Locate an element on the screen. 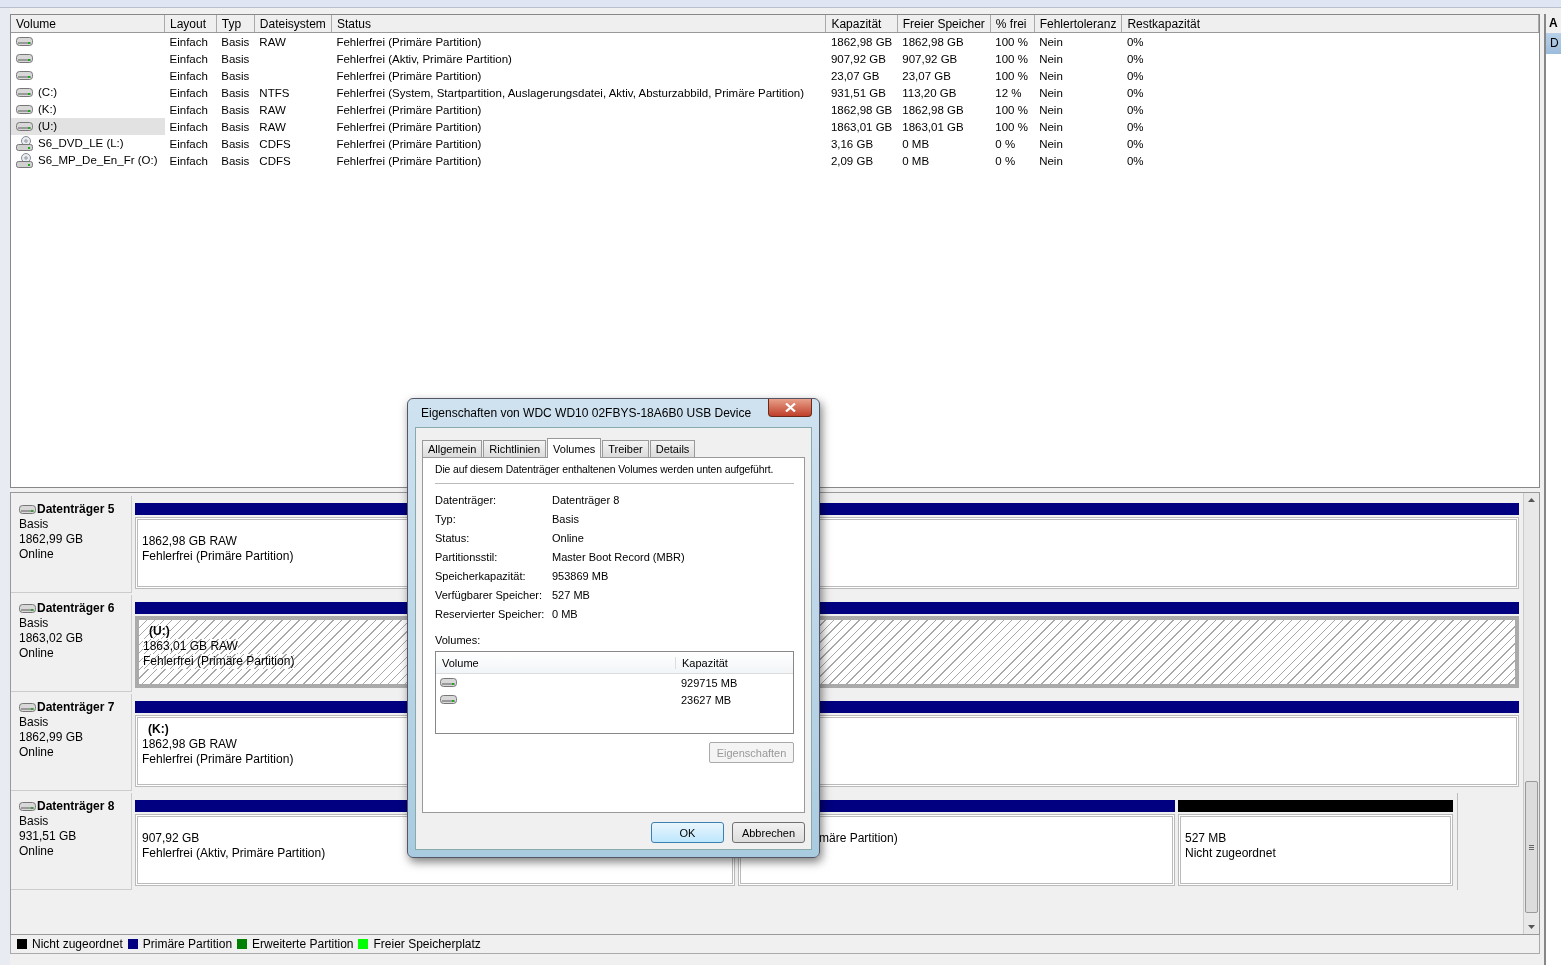  property-value: Online is located at coordinates (568, 538).